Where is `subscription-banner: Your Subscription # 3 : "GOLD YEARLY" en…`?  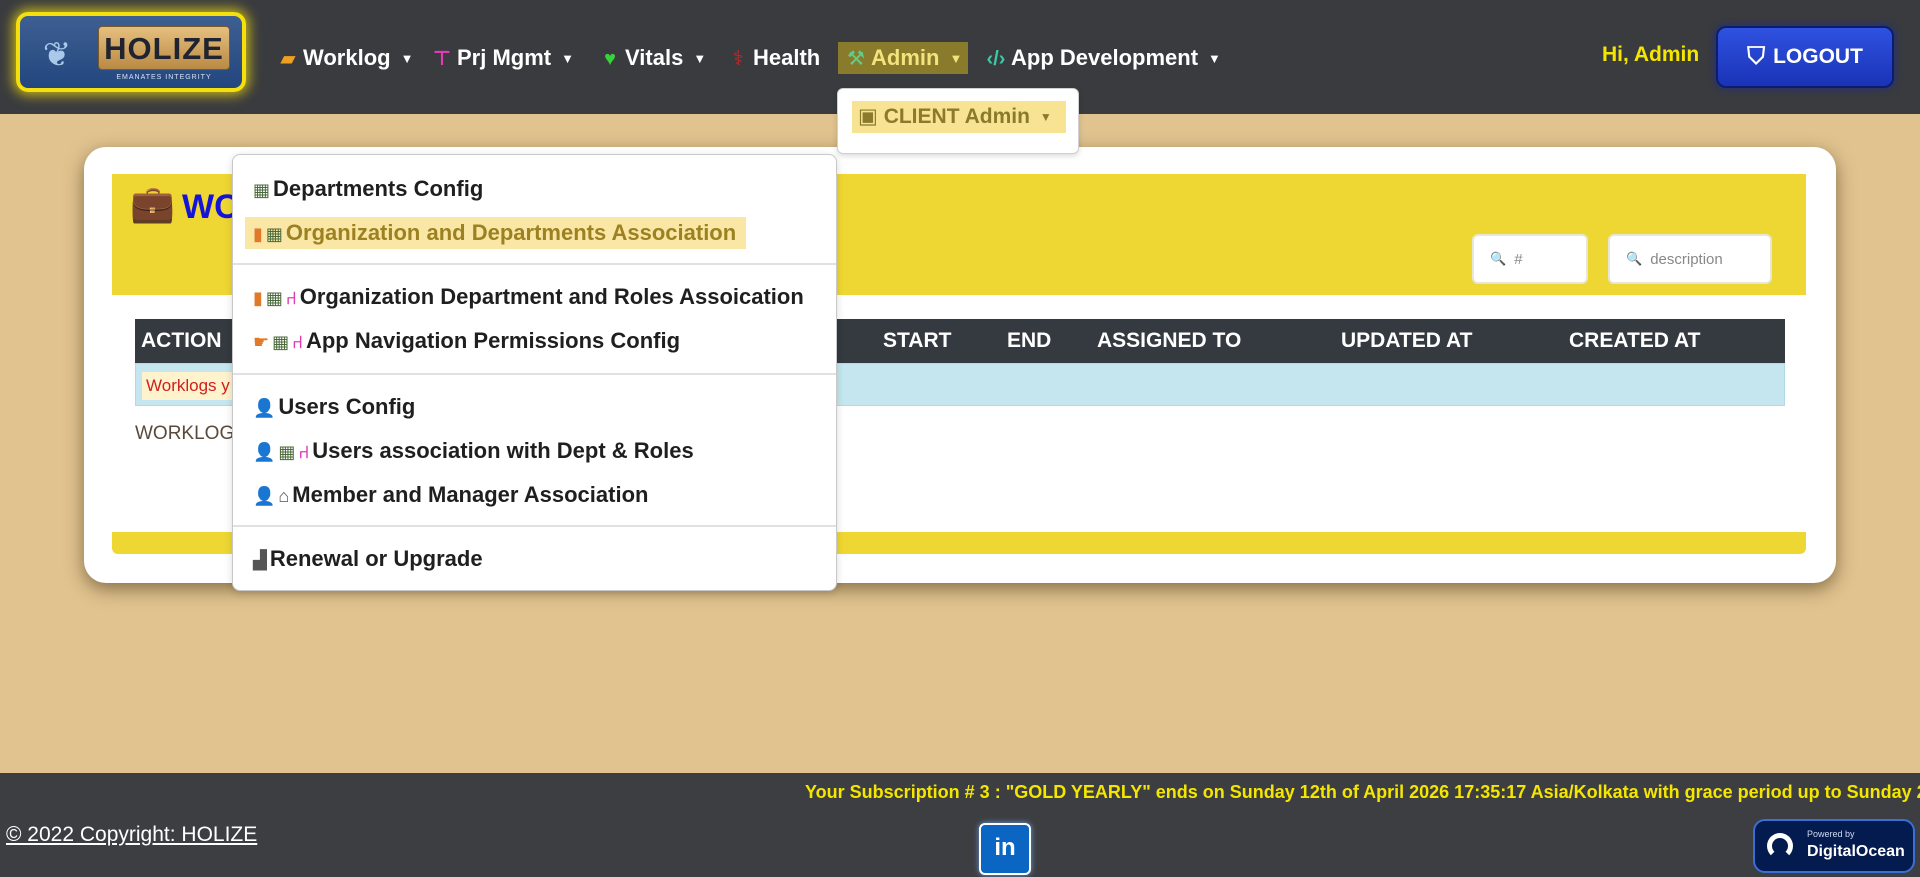 subscription-banner: Your Subscription # 3 : "GOLD YEARLY" en… is located at coordinates (1362, 792).